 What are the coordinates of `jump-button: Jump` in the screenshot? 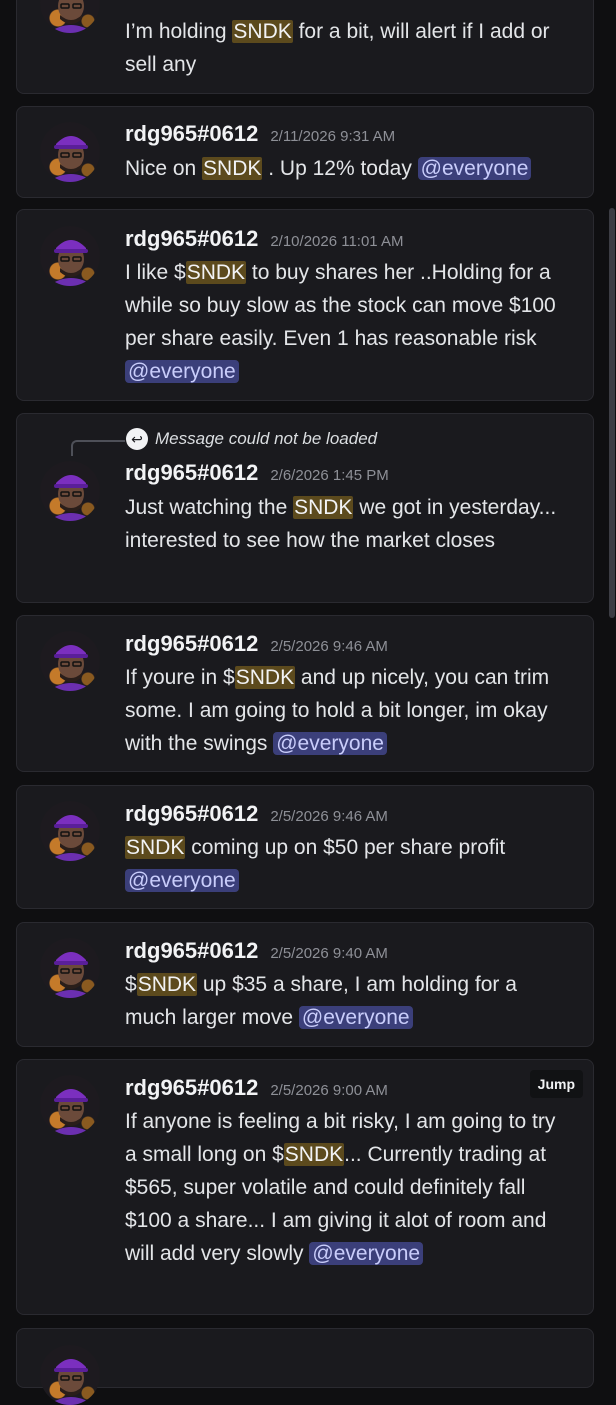 It's located at (556, 1084).